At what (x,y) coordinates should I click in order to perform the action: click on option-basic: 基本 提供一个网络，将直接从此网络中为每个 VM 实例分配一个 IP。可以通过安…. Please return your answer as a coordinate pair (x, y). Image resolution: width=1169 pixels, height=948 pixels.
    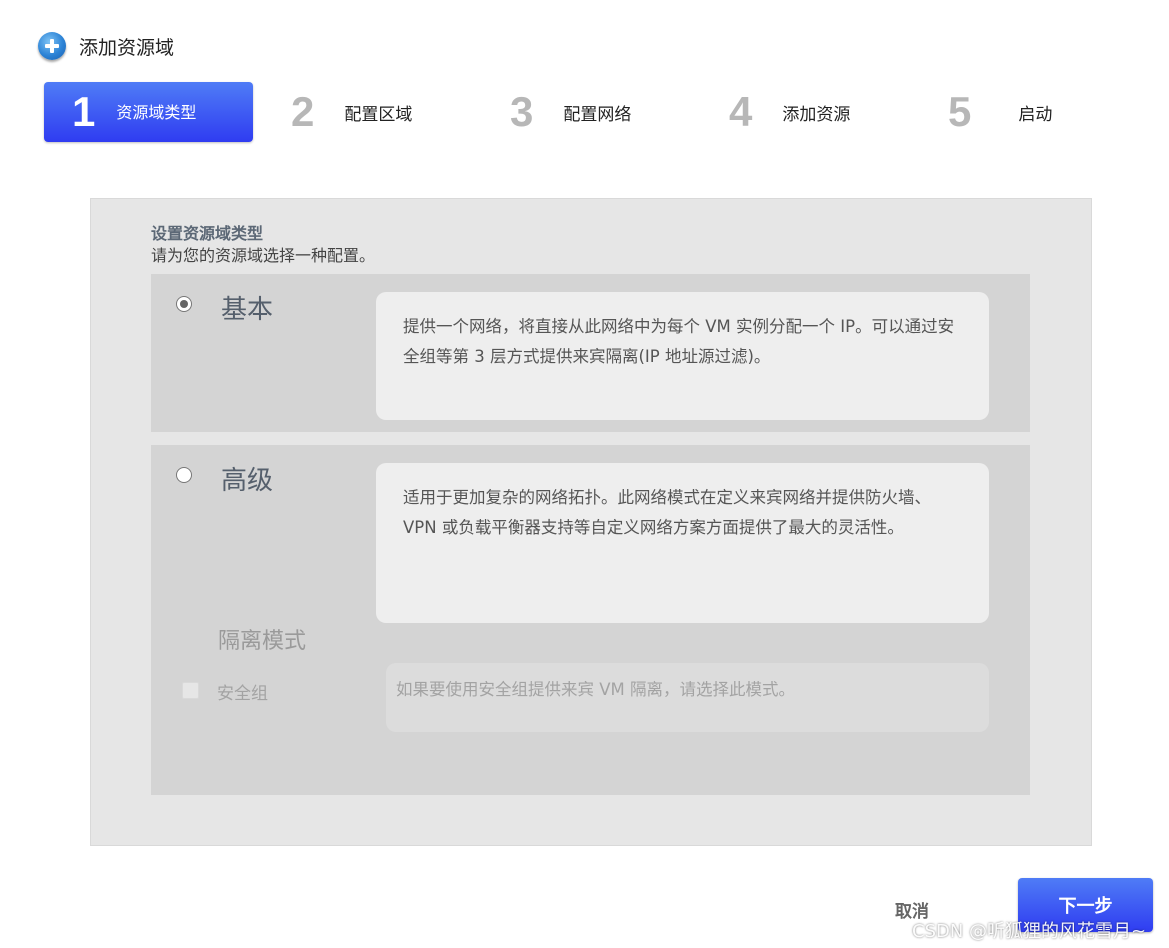
    Looking at the image, I should click on (590, 353).